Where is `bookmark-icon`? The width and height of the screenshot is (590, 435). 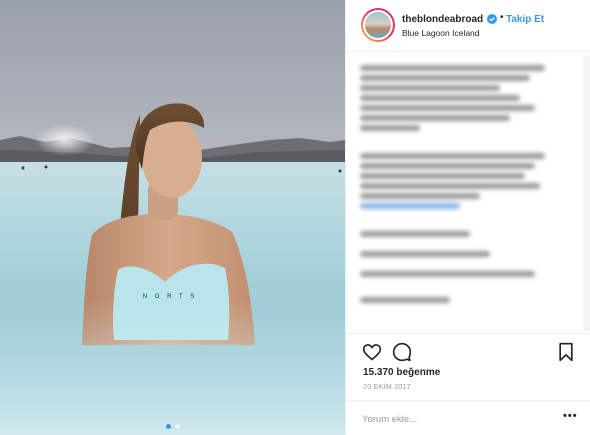 bookmark-icon is located at coordinates (566, 352).